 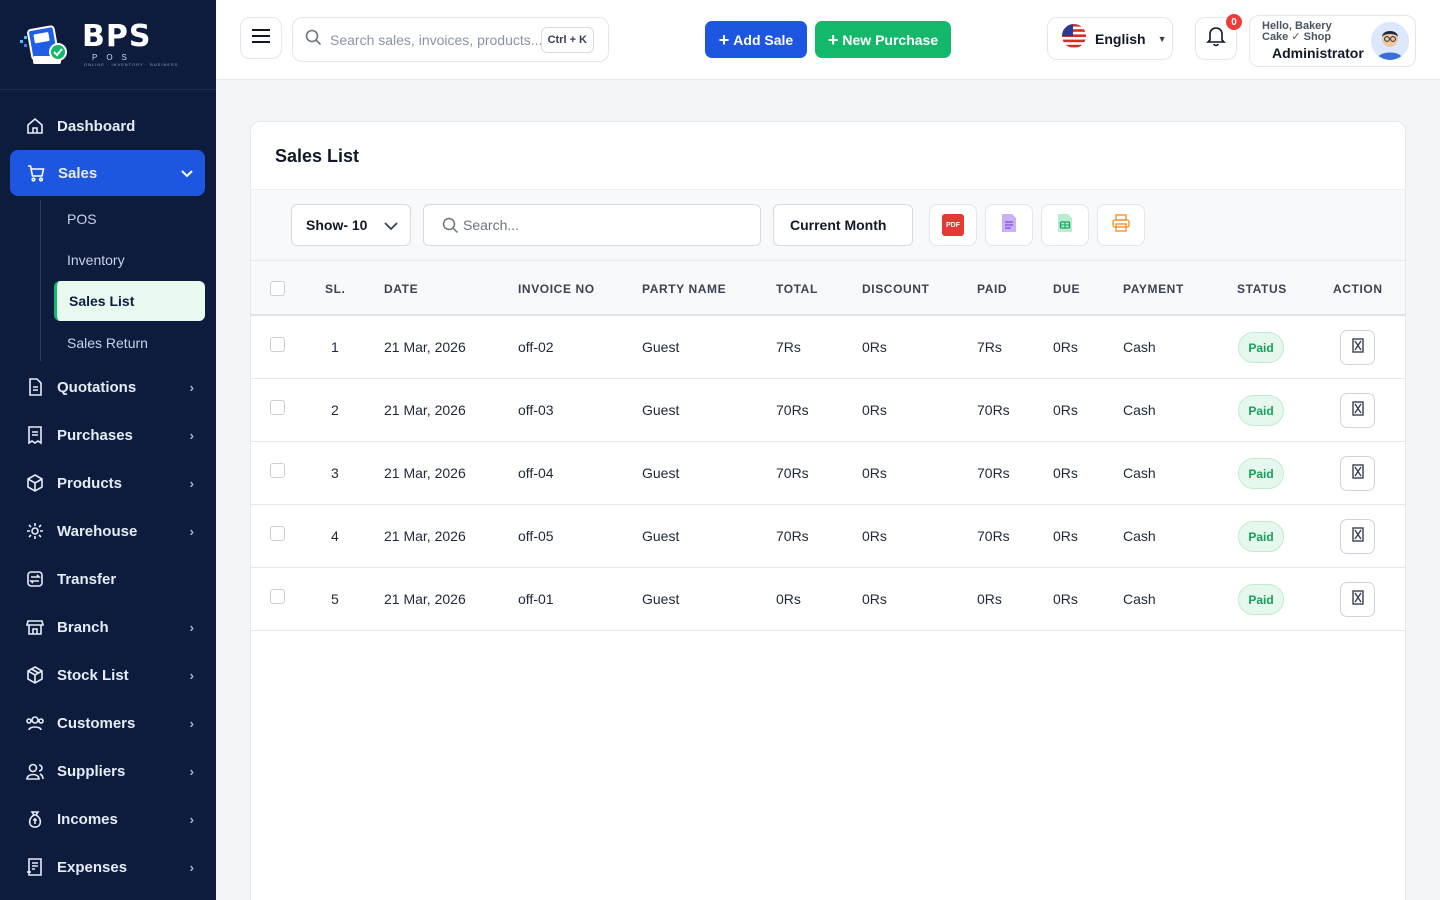 What do you see at coordinates (335, 536) in the screenshot?
I see `cell-sl: 4` at bounding box center [335, 536].